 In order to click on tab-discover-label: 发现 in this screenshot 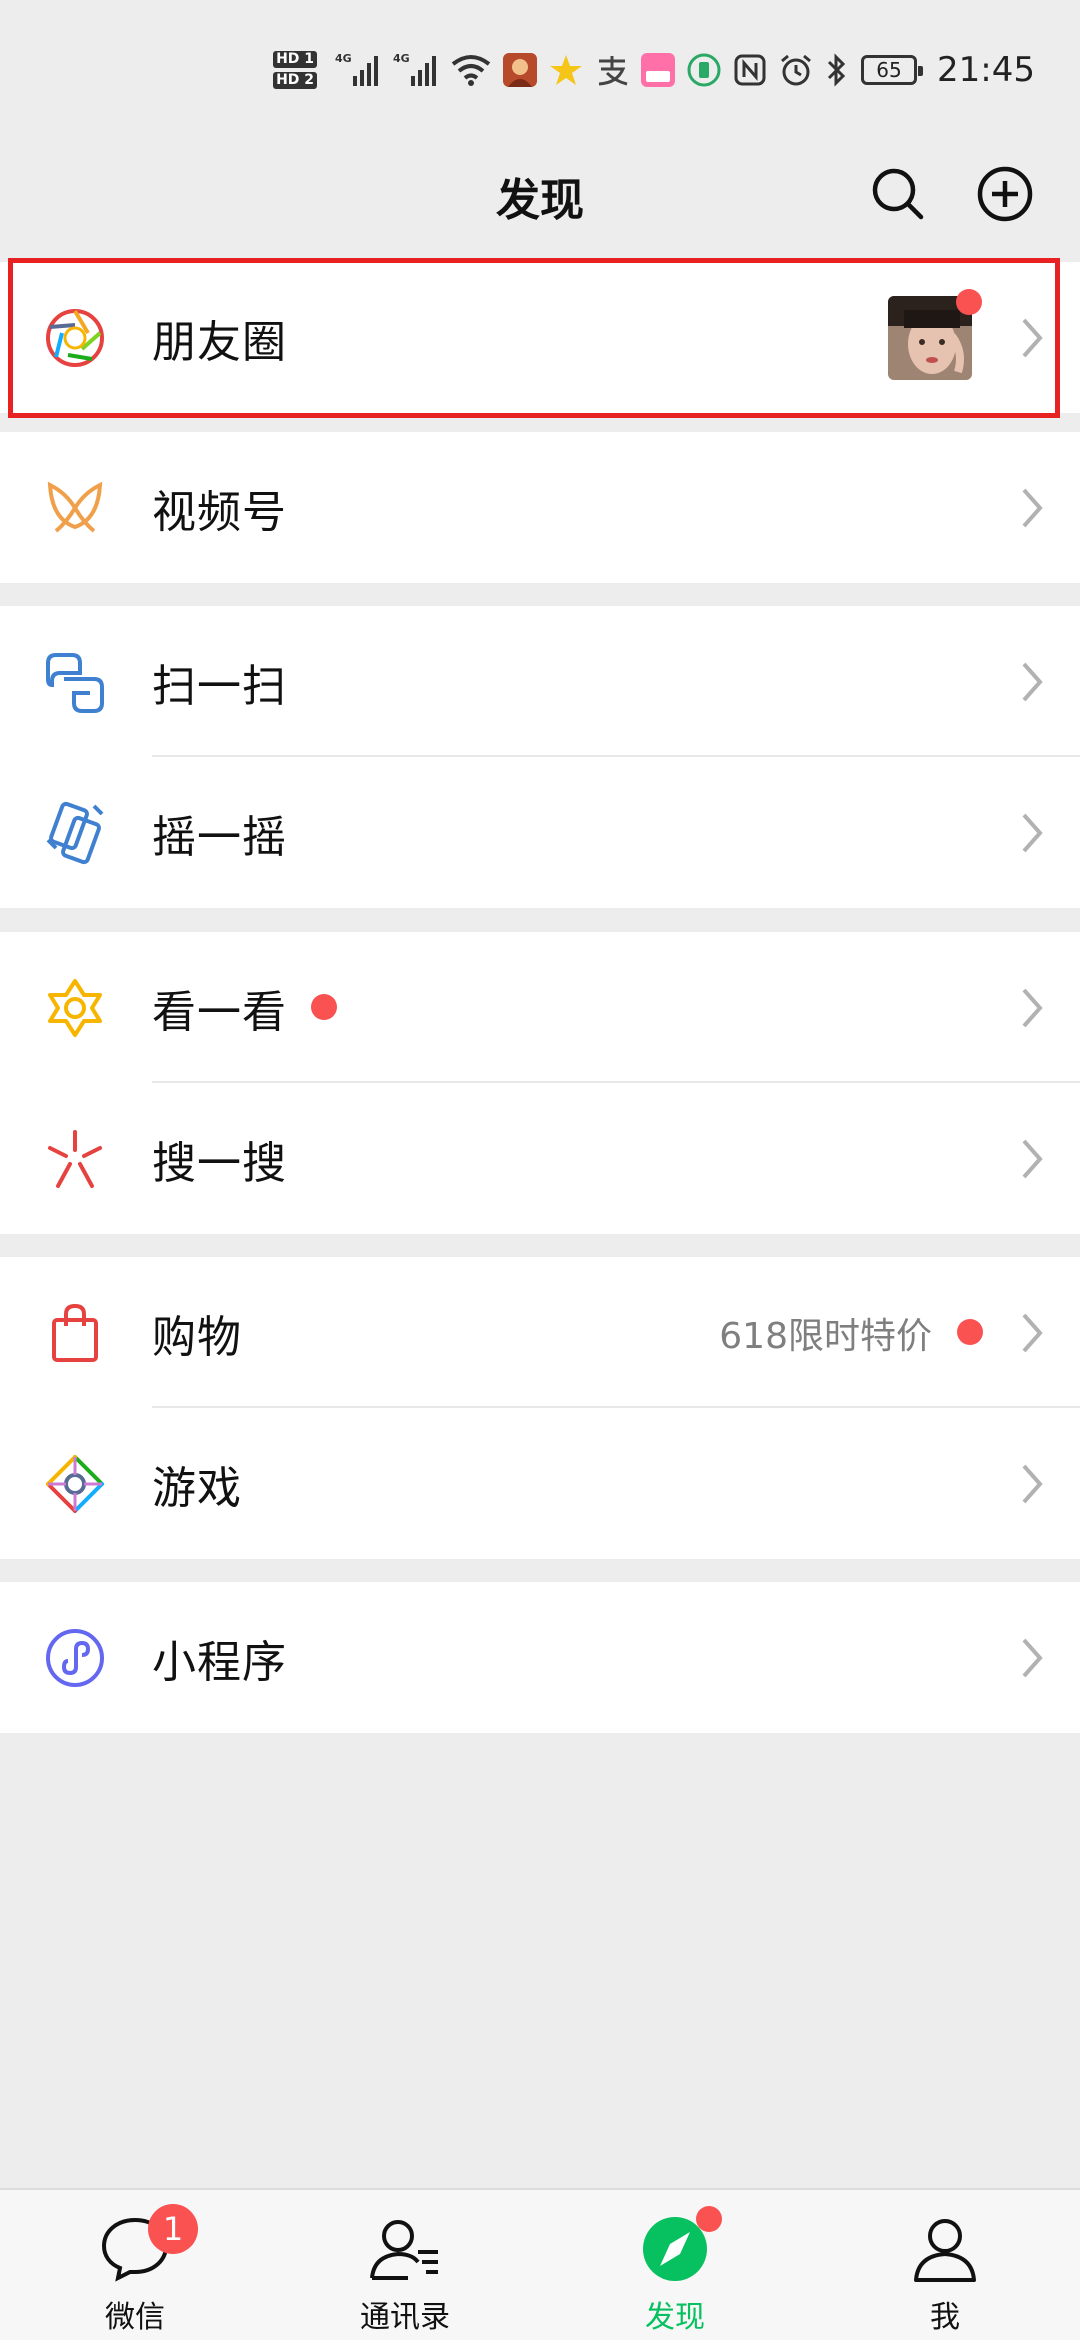, I will do `click(675, 2317)`.